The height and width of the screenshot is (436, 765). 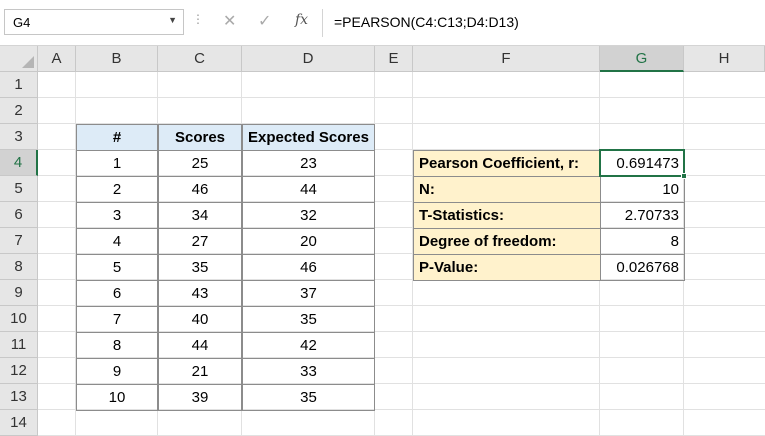 I want to click on table-header-row-number: #, so click(x=117, y=137).